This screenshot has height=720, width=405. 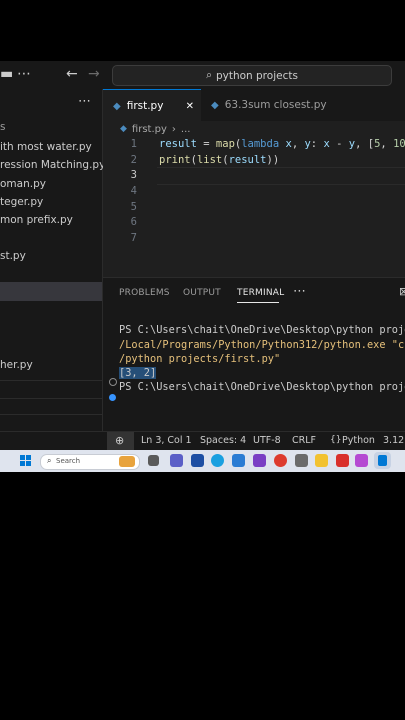 What do you see at coordinates (72, 74) in the screenshot?
I see `back-arrow-icon: ←` at bounding box center [72, 74].